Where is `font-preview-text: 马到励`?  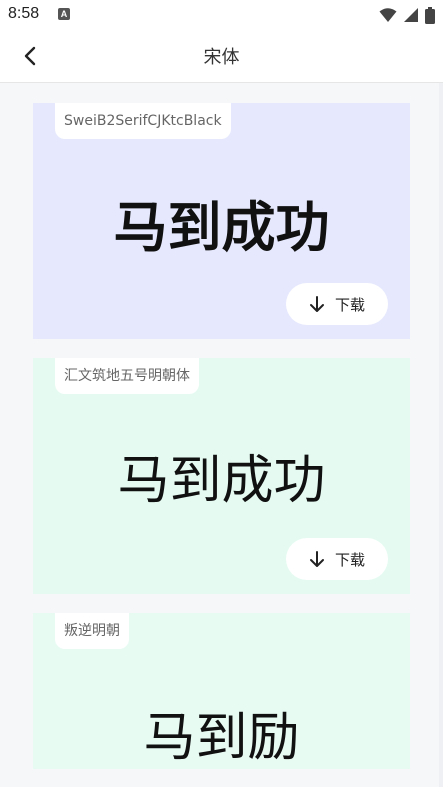
font-preview-text: 马到励 is located at coordinates (221, 738).